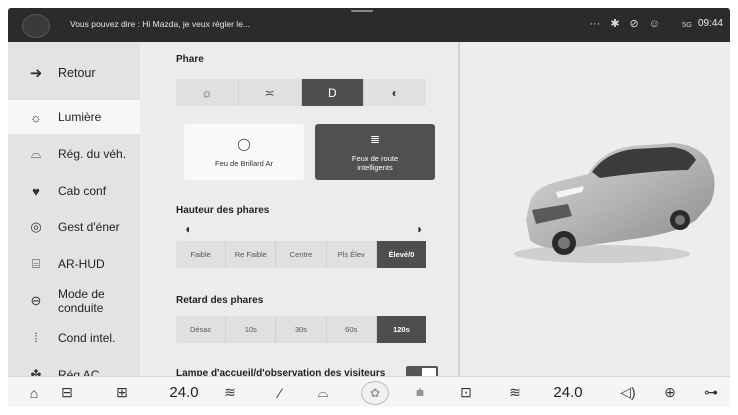 The height and width of the screenshot is (415, 738). Describe the element at coordinates (36, 263) in the screenshot. I see `hud-icon: ⌸` at that location.